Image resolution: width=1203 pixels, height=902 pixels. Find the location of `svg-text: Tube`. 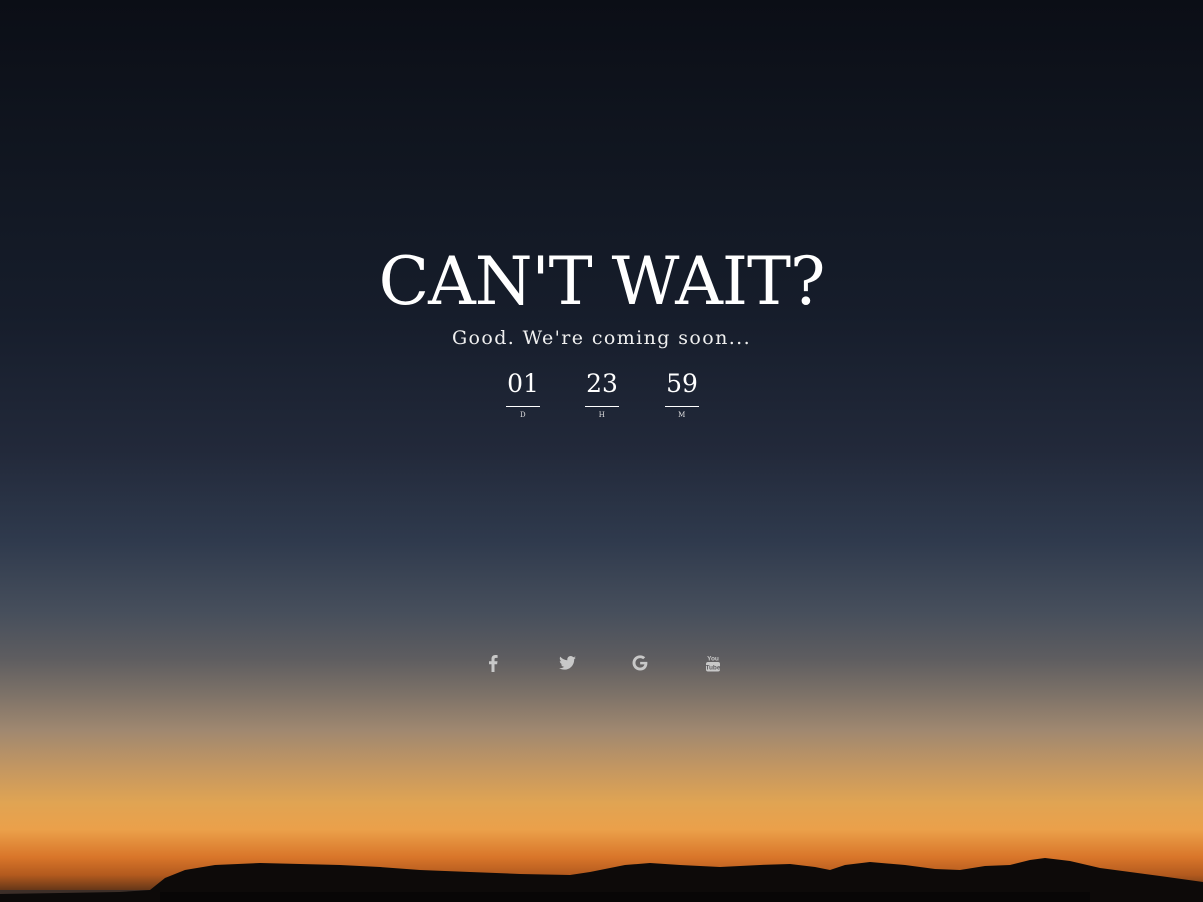

svg-text: Tube is located at coordinates (712, 668).